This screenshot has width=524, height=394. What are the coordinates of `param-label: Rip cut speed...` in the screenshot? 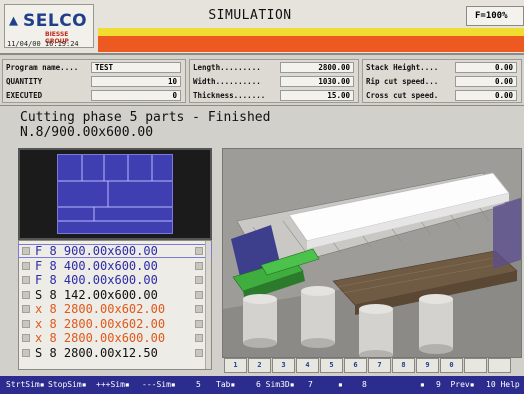 It's located at (402, 81).